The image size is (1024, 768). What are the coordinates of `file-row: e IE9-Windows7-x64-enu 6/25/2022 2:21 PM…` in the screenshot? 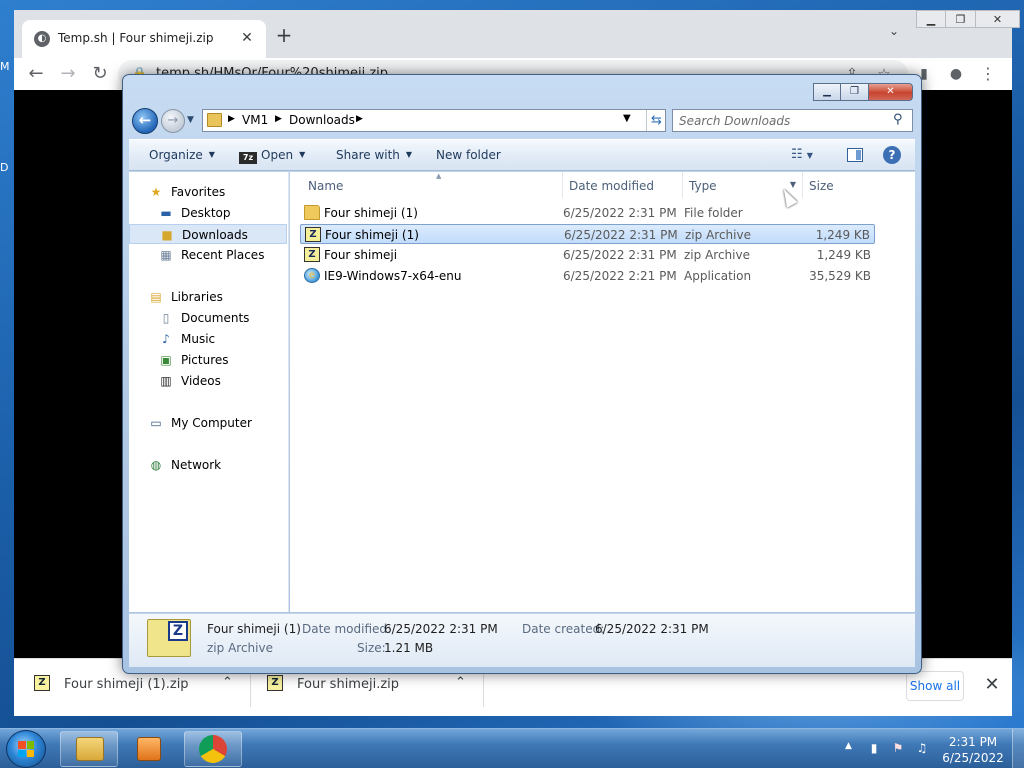 It's located at (587, 276).